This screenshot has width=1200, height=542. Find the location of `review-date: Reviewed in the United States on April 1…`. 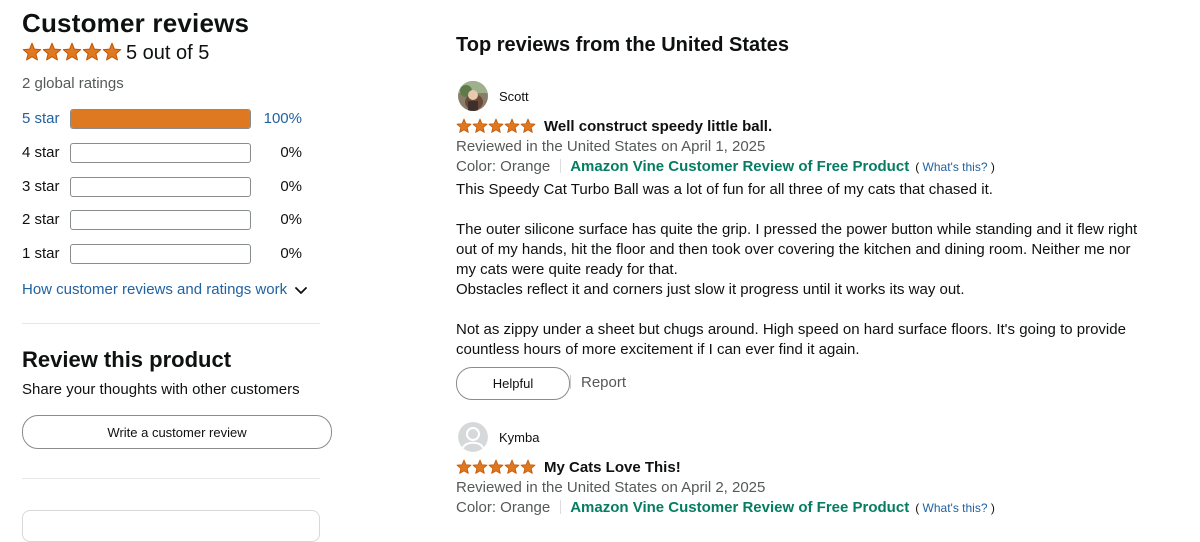

review-date: Reviewed in the United States on April 1… is located at coordinates (611, 146).